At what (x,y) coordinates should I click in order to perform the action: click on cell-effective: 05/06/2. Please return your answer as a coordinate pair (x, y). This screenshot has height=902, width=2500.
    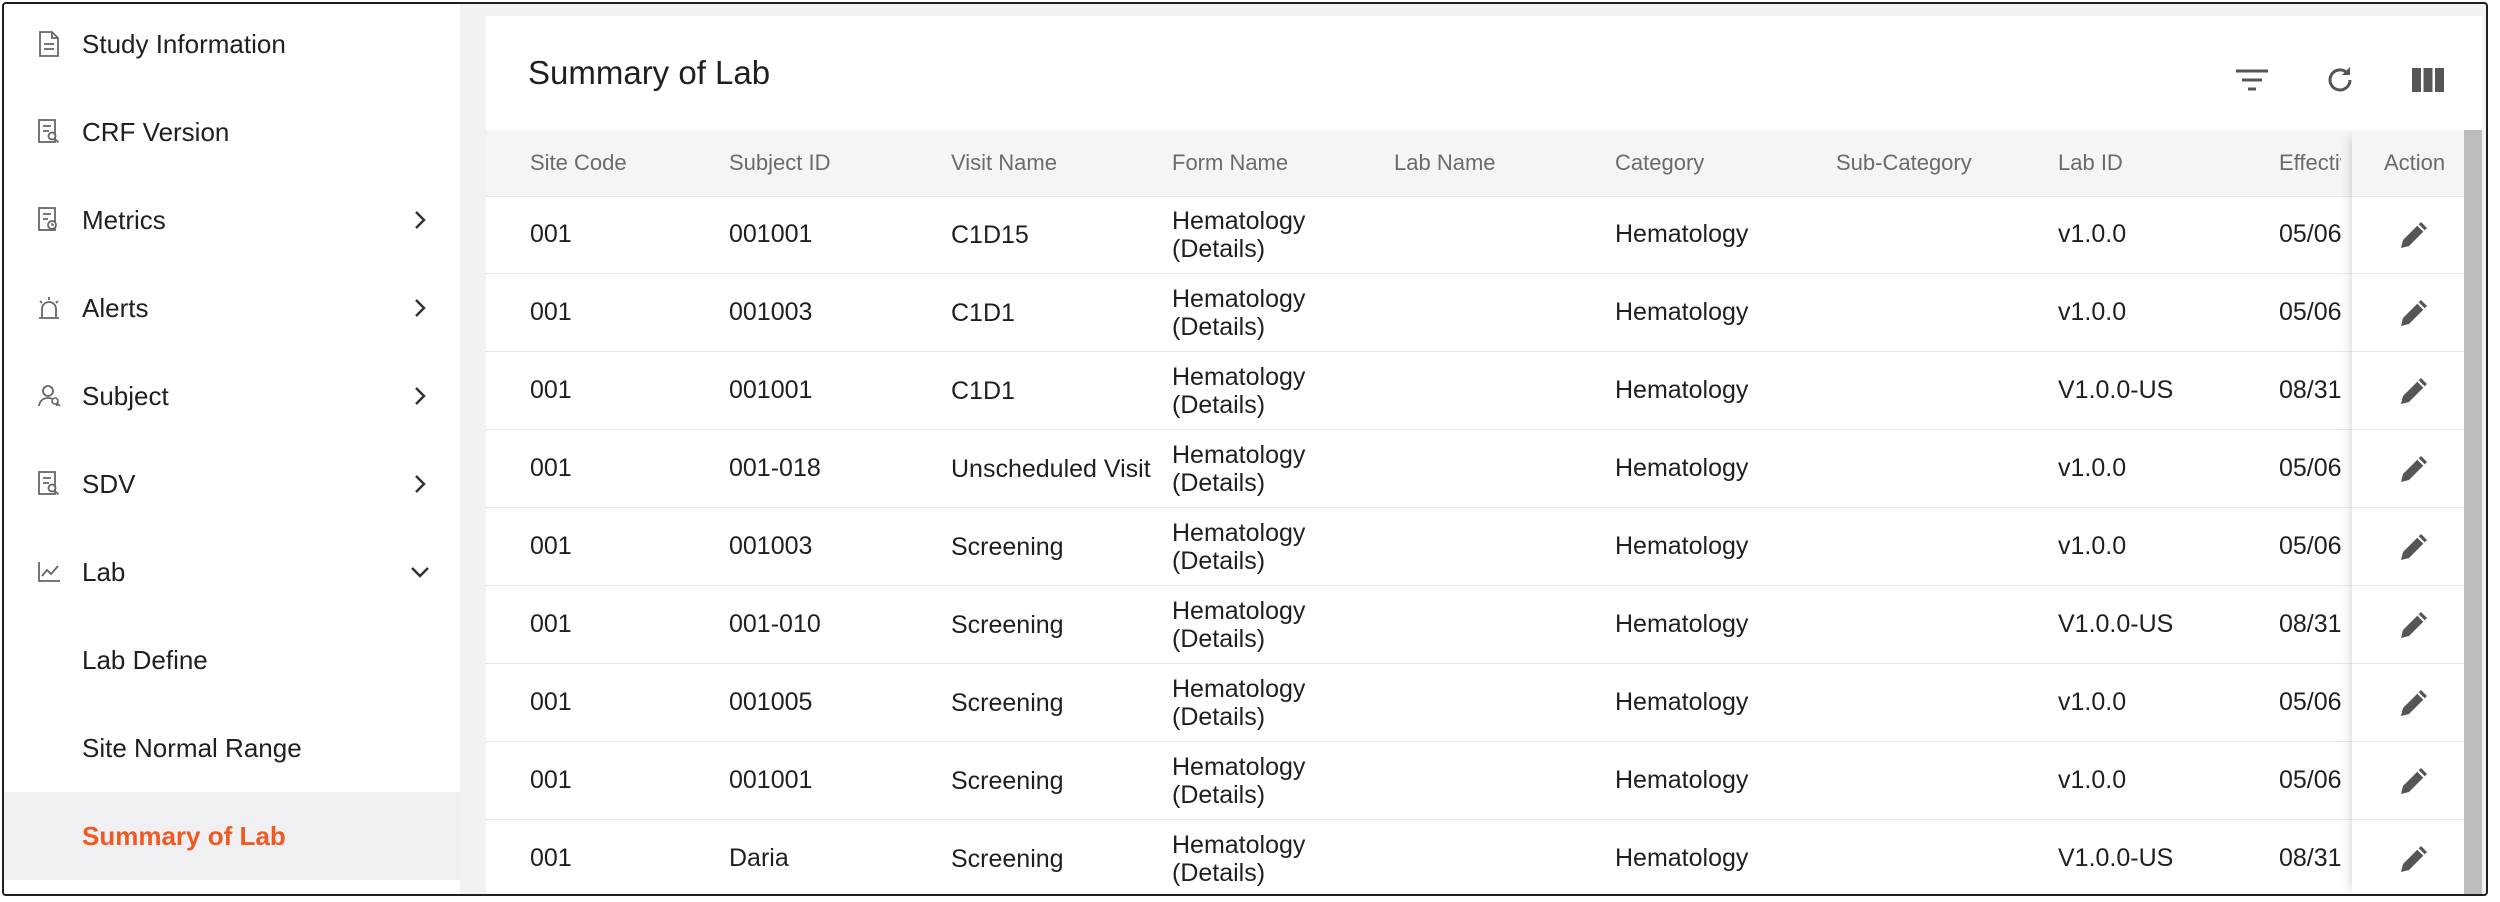
    Looking at the image, I should click on (2310, 234).